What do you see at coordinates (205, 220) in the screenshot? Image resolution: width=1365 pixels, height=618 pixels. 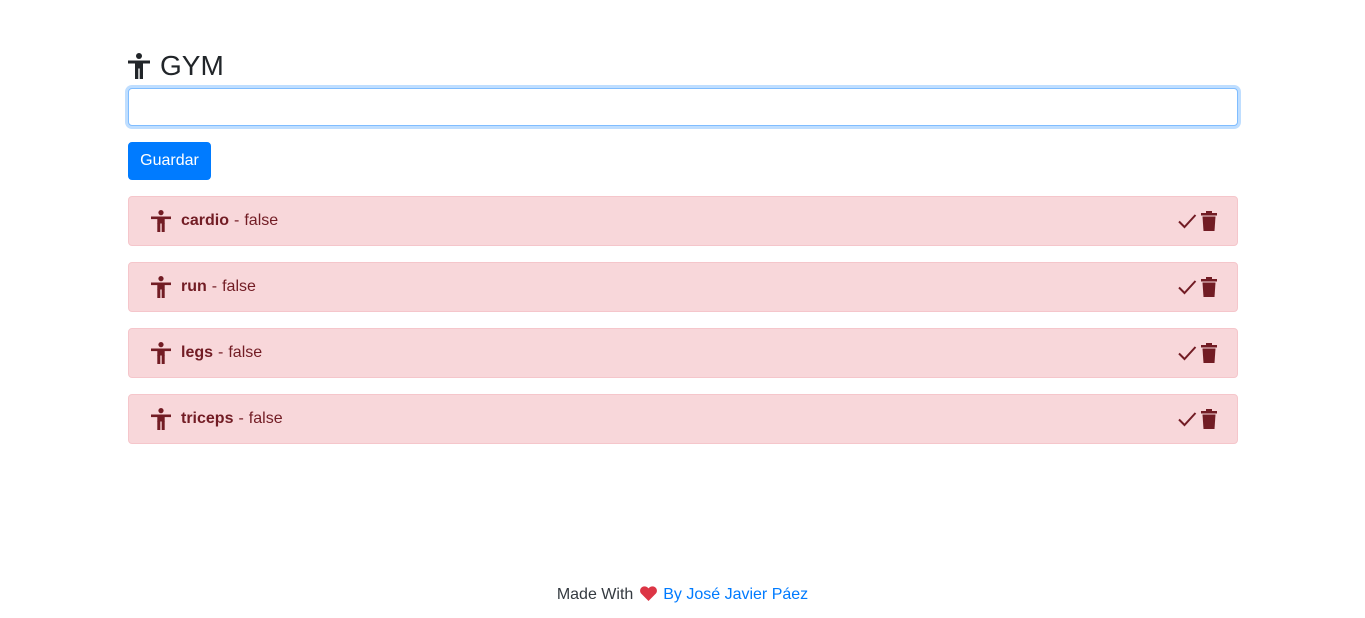 I see `task-name: cardio` at bounding box center [205, 220].